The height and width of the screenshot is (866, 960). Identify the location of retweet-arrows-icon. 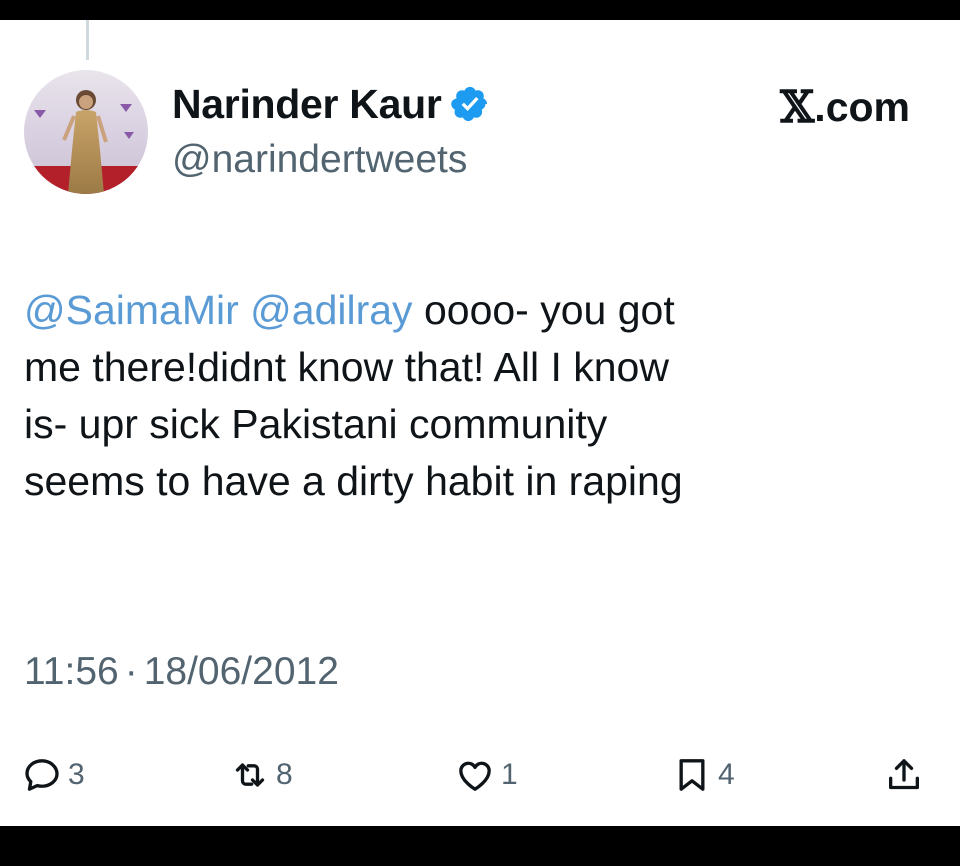
(250, 775).